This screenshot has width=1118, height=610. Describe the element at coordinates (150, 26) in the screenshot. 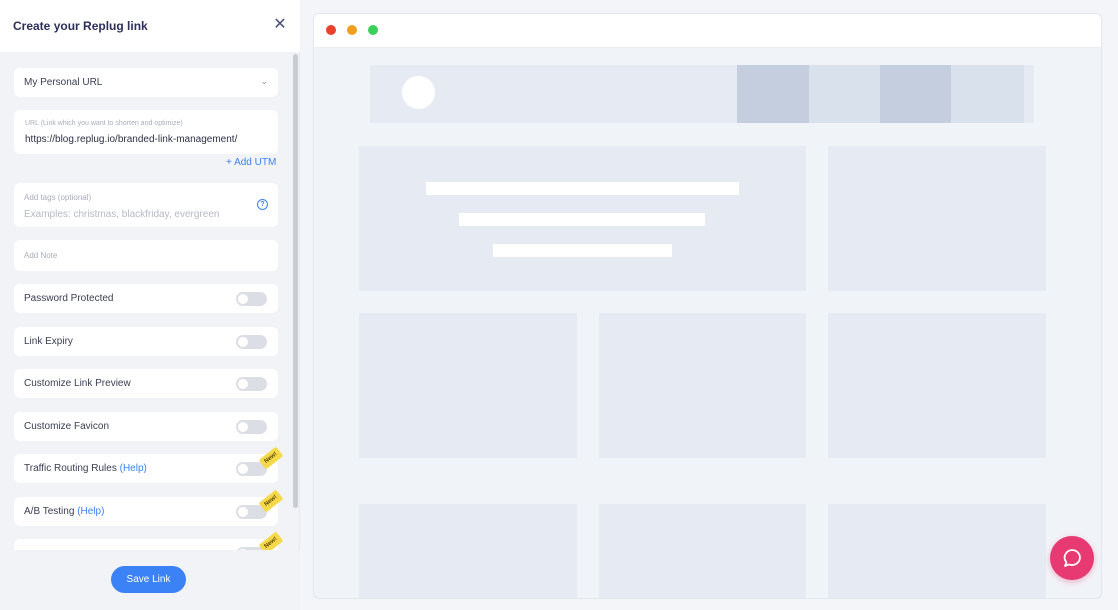

I see `panel-header: Create your Replug link ✕` at that location.